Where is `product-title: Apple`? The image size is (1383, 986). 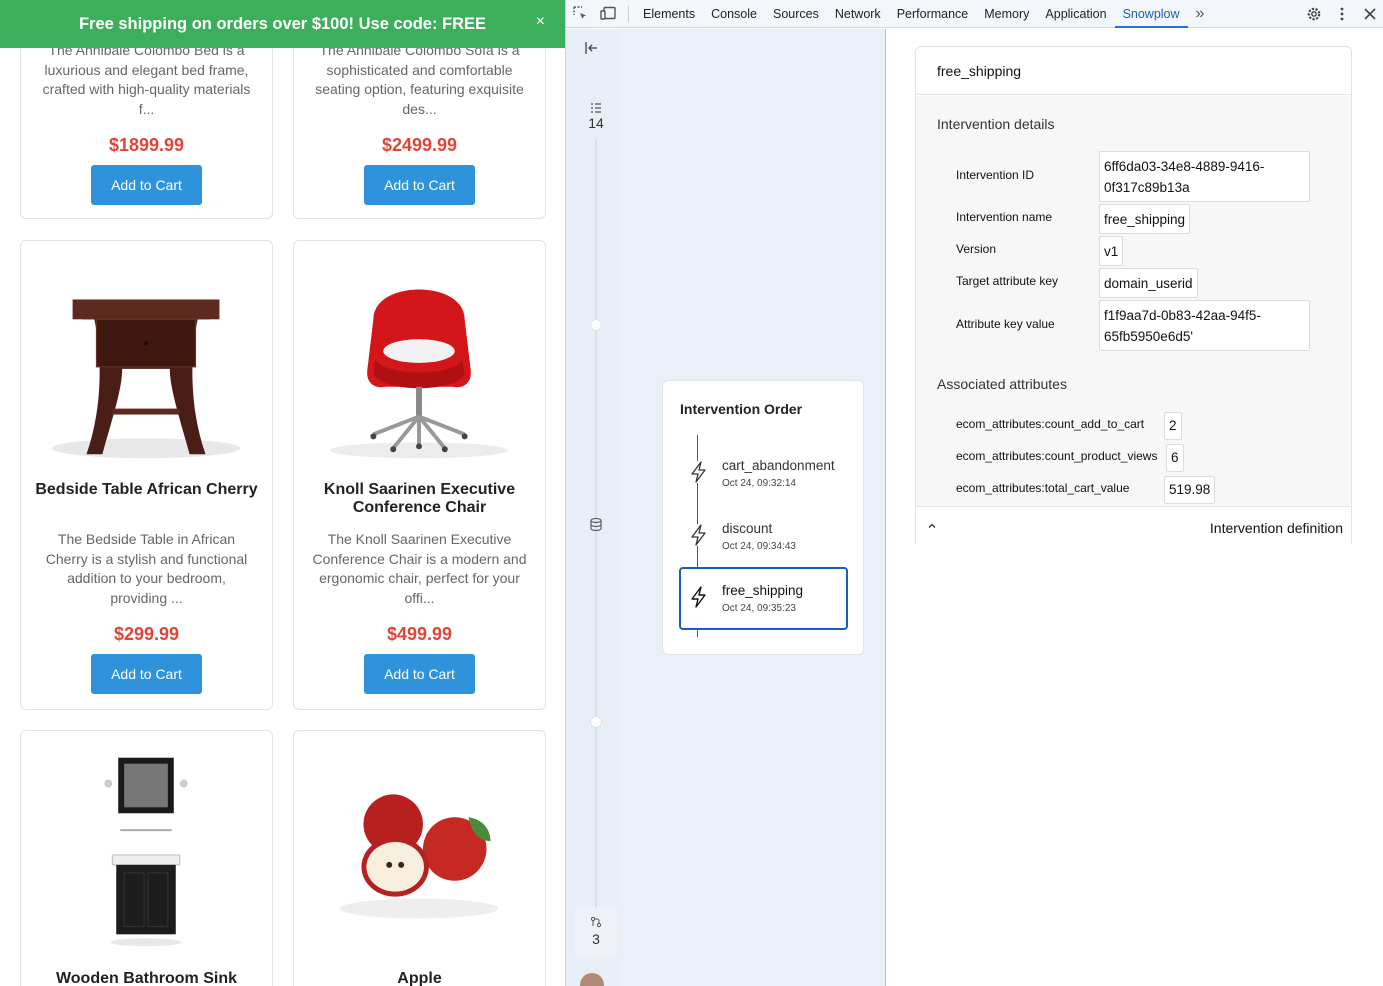
product-title: Apple is located at coordinates (419, 978).